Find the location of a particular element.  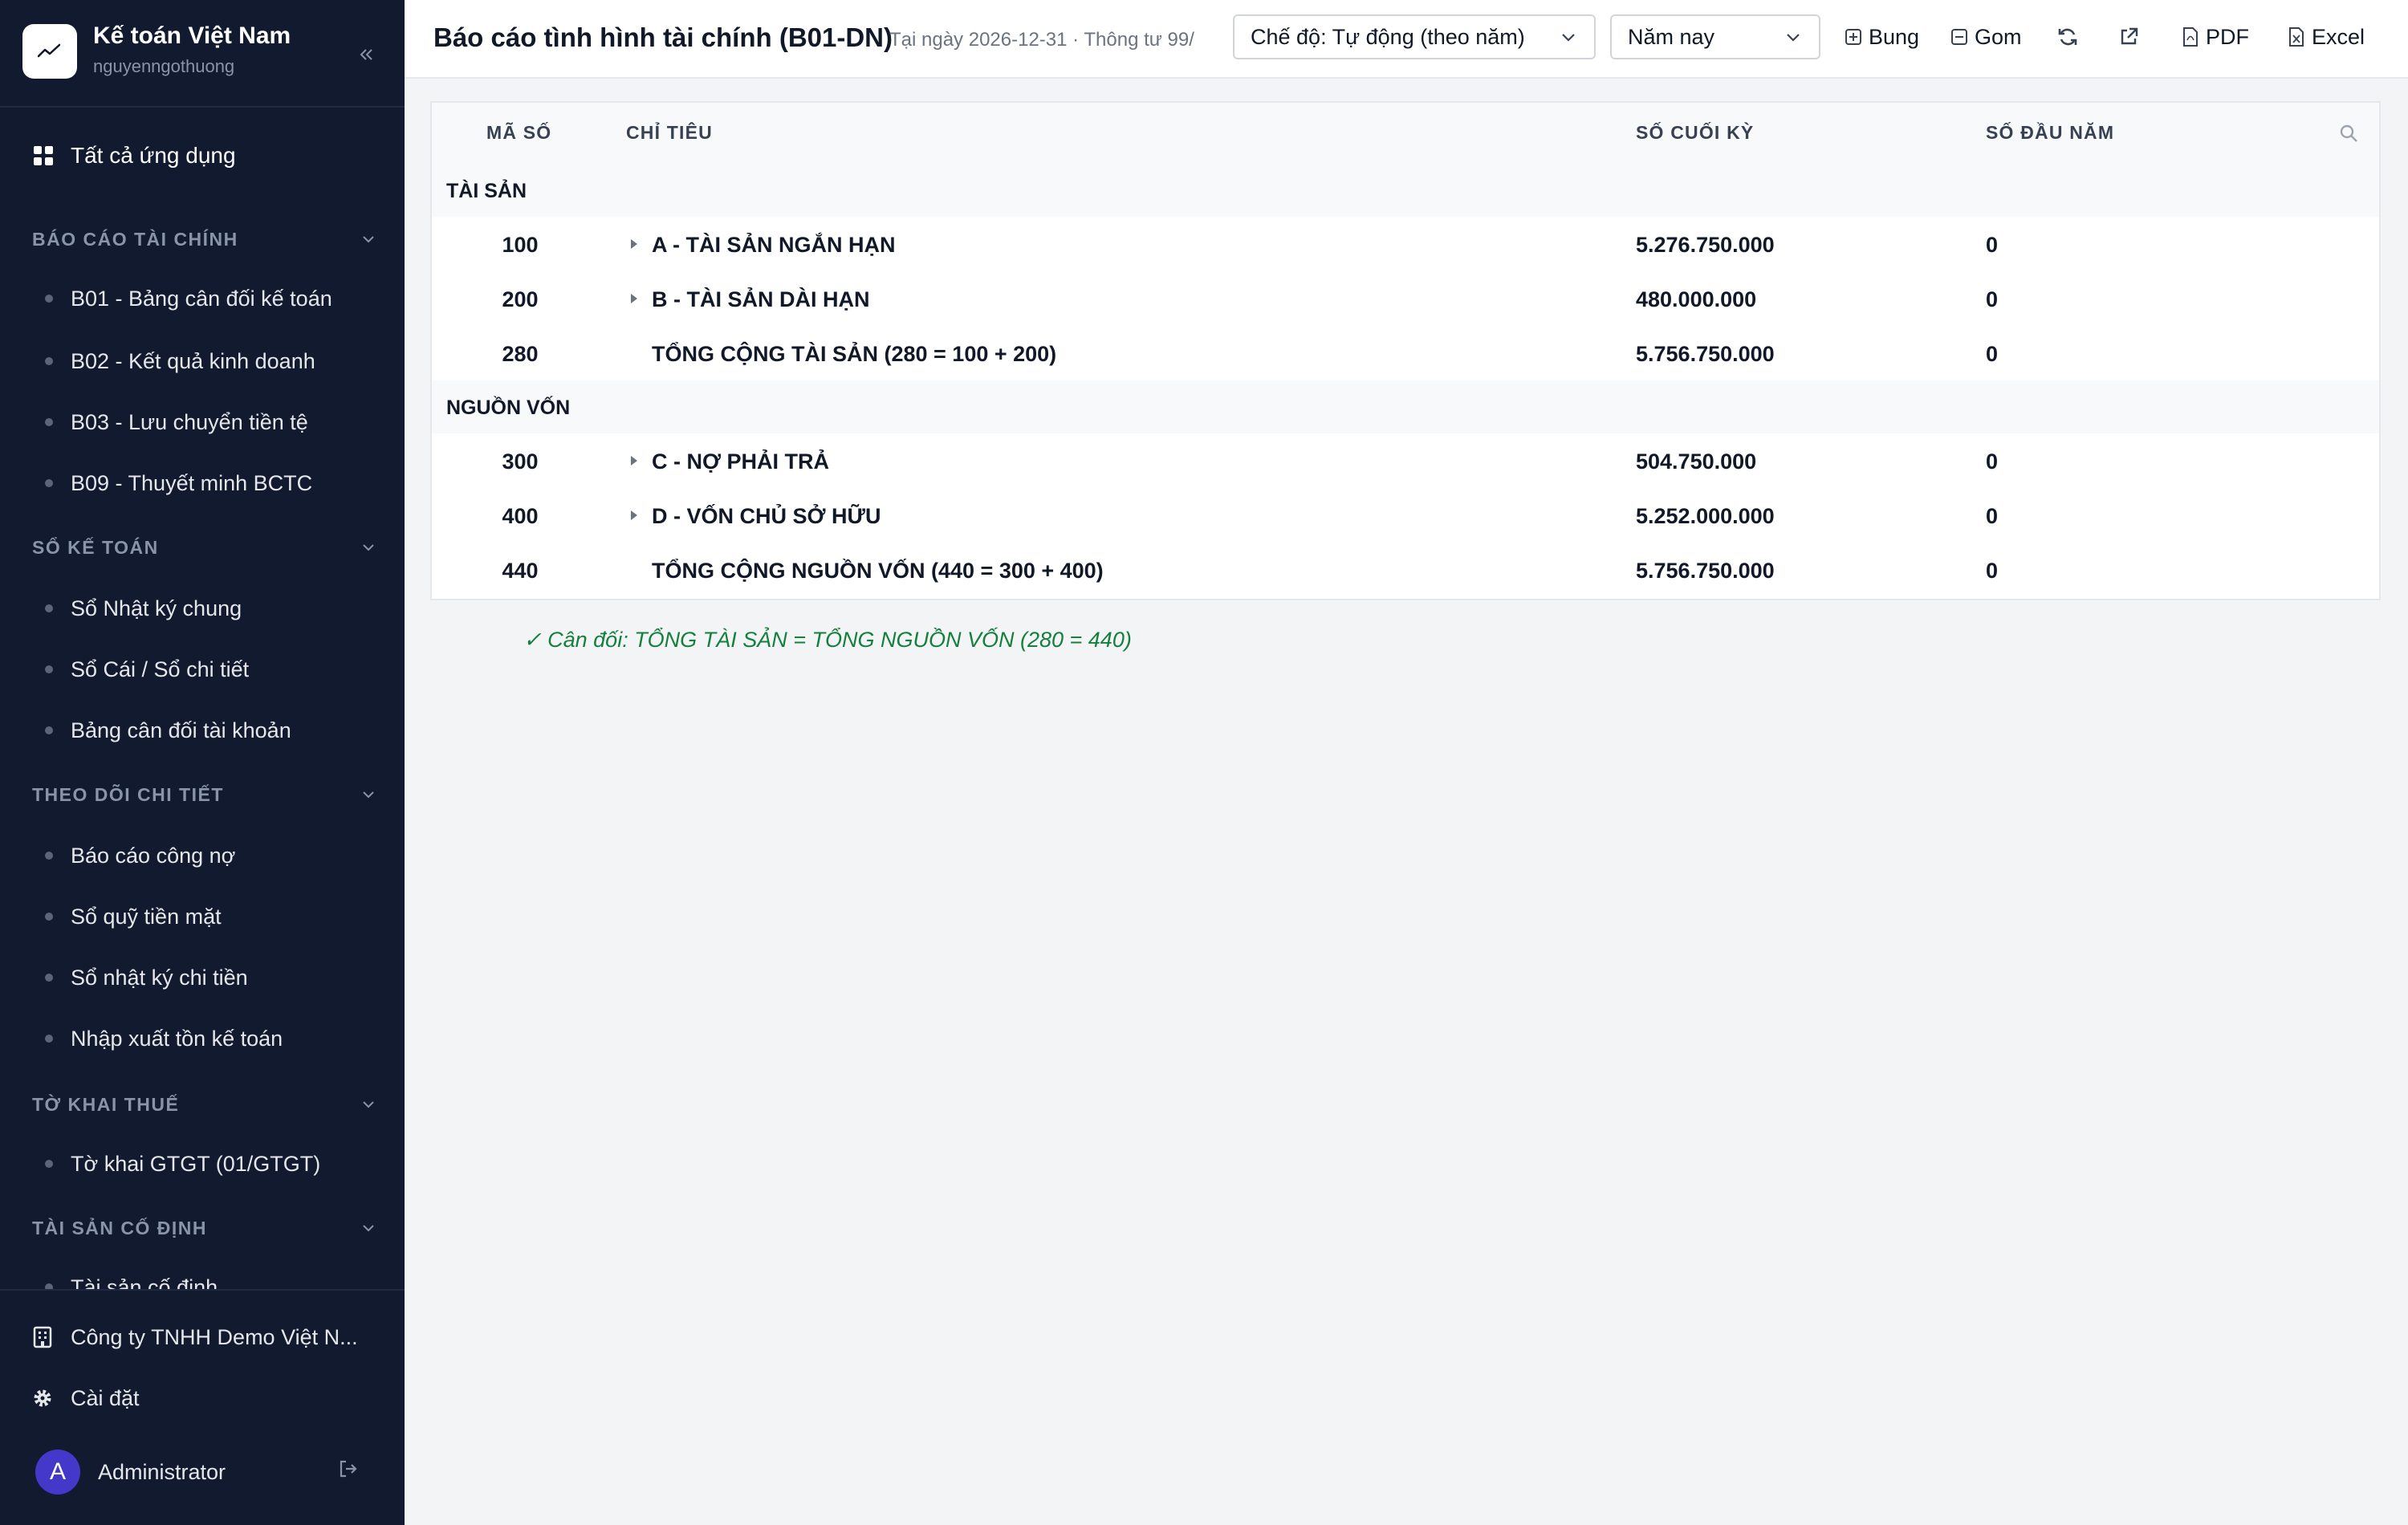

section-theo-doi-chi-tiet: THEO DÕI CHI TIẾT is located at coordinates (204, 795).